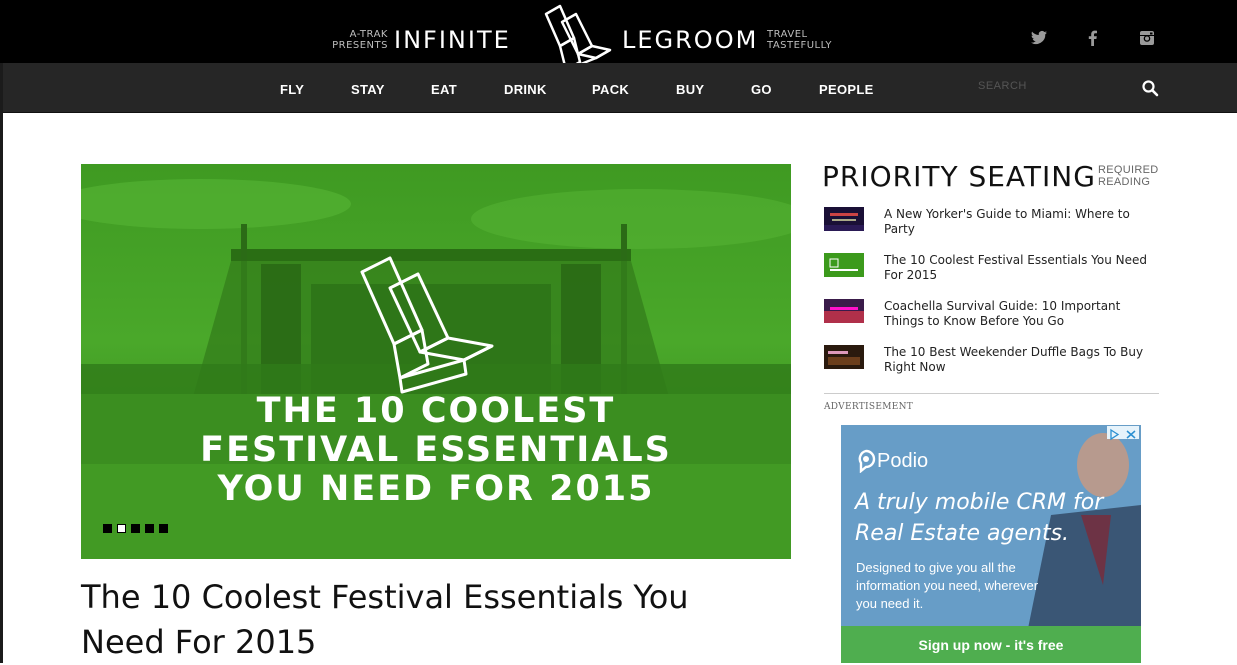 This screenshot has height=665, width=1237. Describe the element at coordinates (444, 89) in the screenshot. I see `nav-eat: EAT` at that location.